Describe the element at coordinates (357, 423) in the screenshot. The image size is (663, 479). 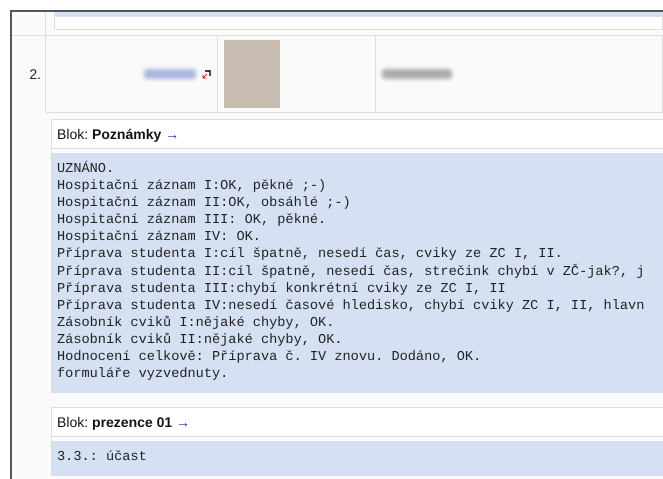
I see `block-heading: Blok: prezence 01 →` at that location.